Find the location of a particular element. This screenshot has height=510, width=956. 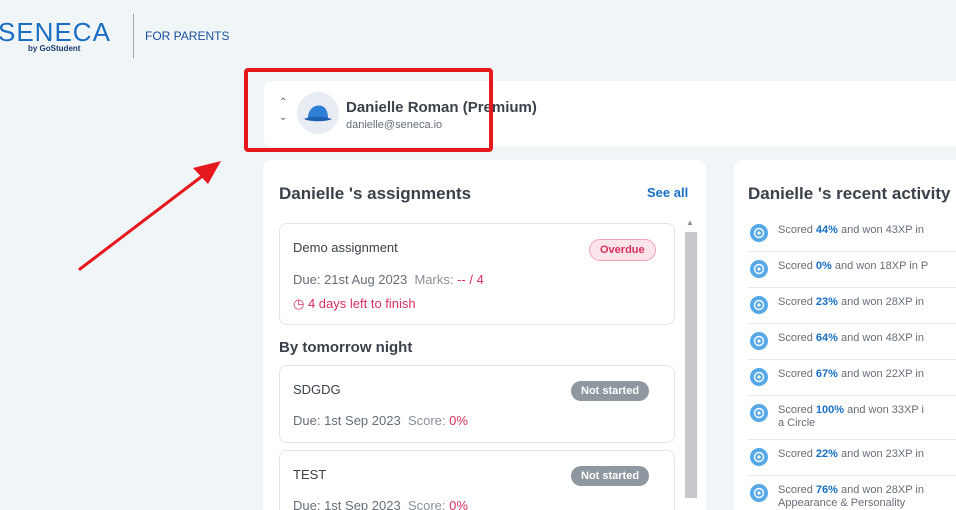

activity-text: Scored 0% and won 18XP in P is located at coordinates (853, 266).